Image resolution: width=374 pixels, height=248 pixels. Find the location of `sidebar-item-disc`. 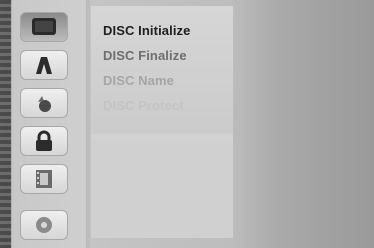

sidebar-item-disc is located at coordinates (44, 225).